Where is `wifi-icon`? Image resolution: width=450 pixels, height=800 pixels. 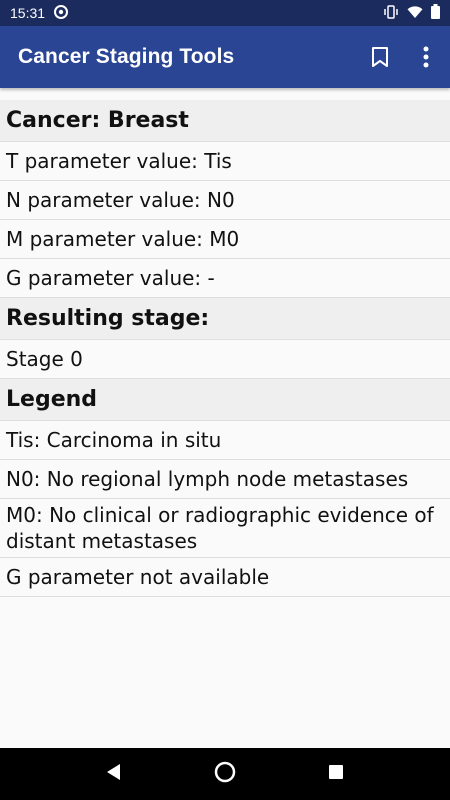
wifi-icon is located at coordinates (415, 13).